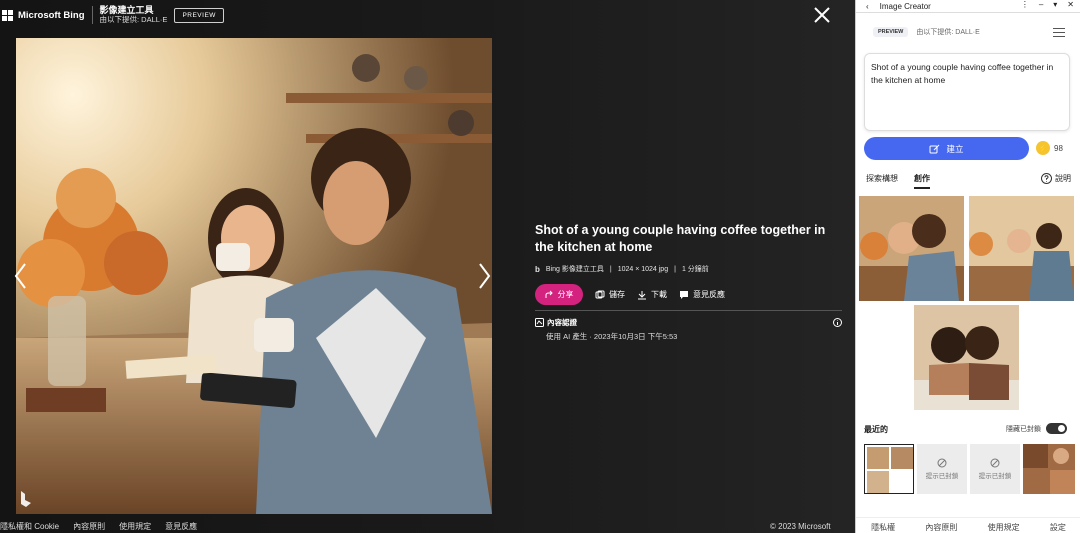 The height and width of the screenshot is (533, 1080). Describe the element at coordinates (549, 294) in the screenshot. I see `share-icon` at that location.